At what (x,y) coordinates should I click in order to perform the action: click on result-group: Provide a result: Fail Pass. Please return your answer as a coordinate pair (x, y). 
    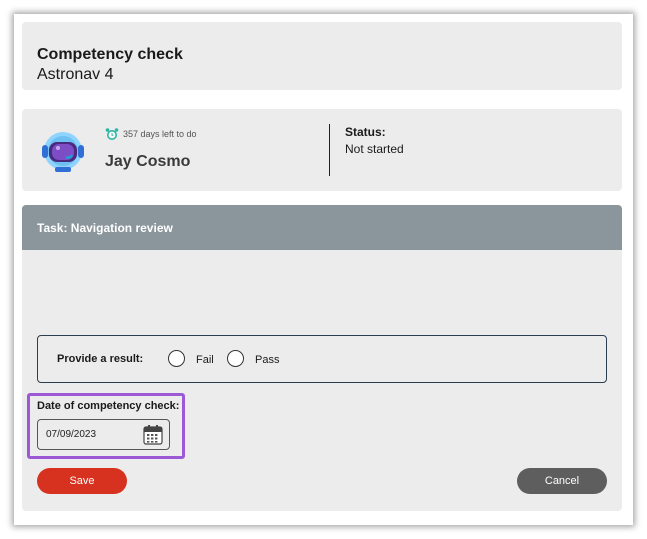
    Looking at the image, I should click on (322, 359).